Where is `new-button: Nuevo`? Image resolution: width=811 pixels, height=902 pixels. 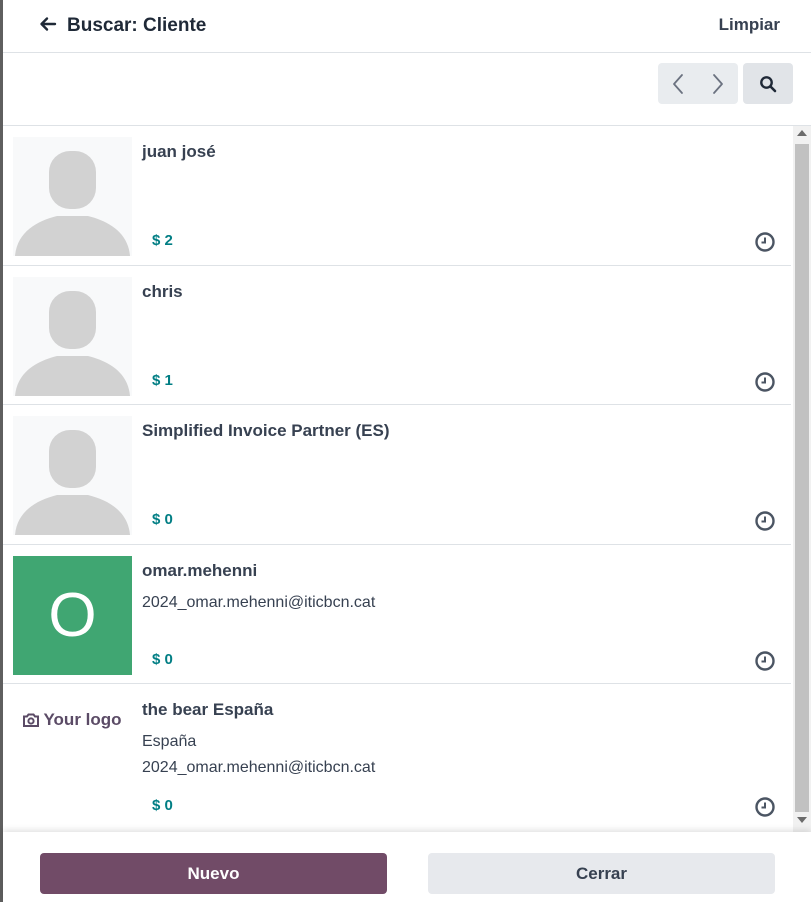 new-button: Nuevo is located at coordinates (213, 873).